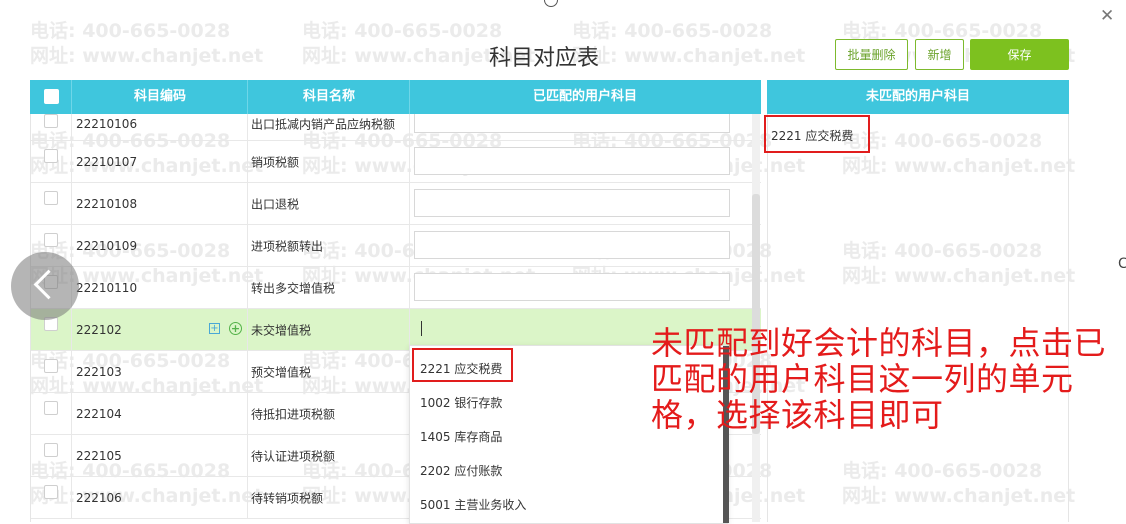 The image size is (1126, 524). I want to click on table-scrollbar, so click(756, 318).